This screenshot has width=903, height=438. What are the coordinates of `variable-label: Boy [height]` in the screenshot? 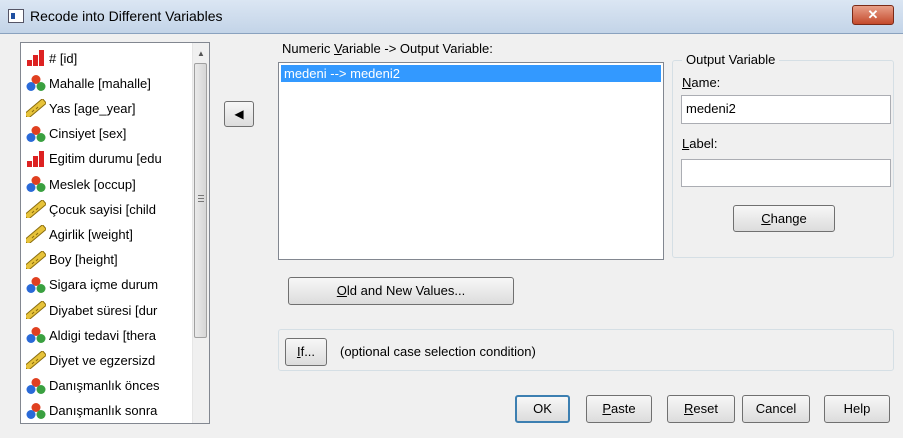 It's located at (83, 260).